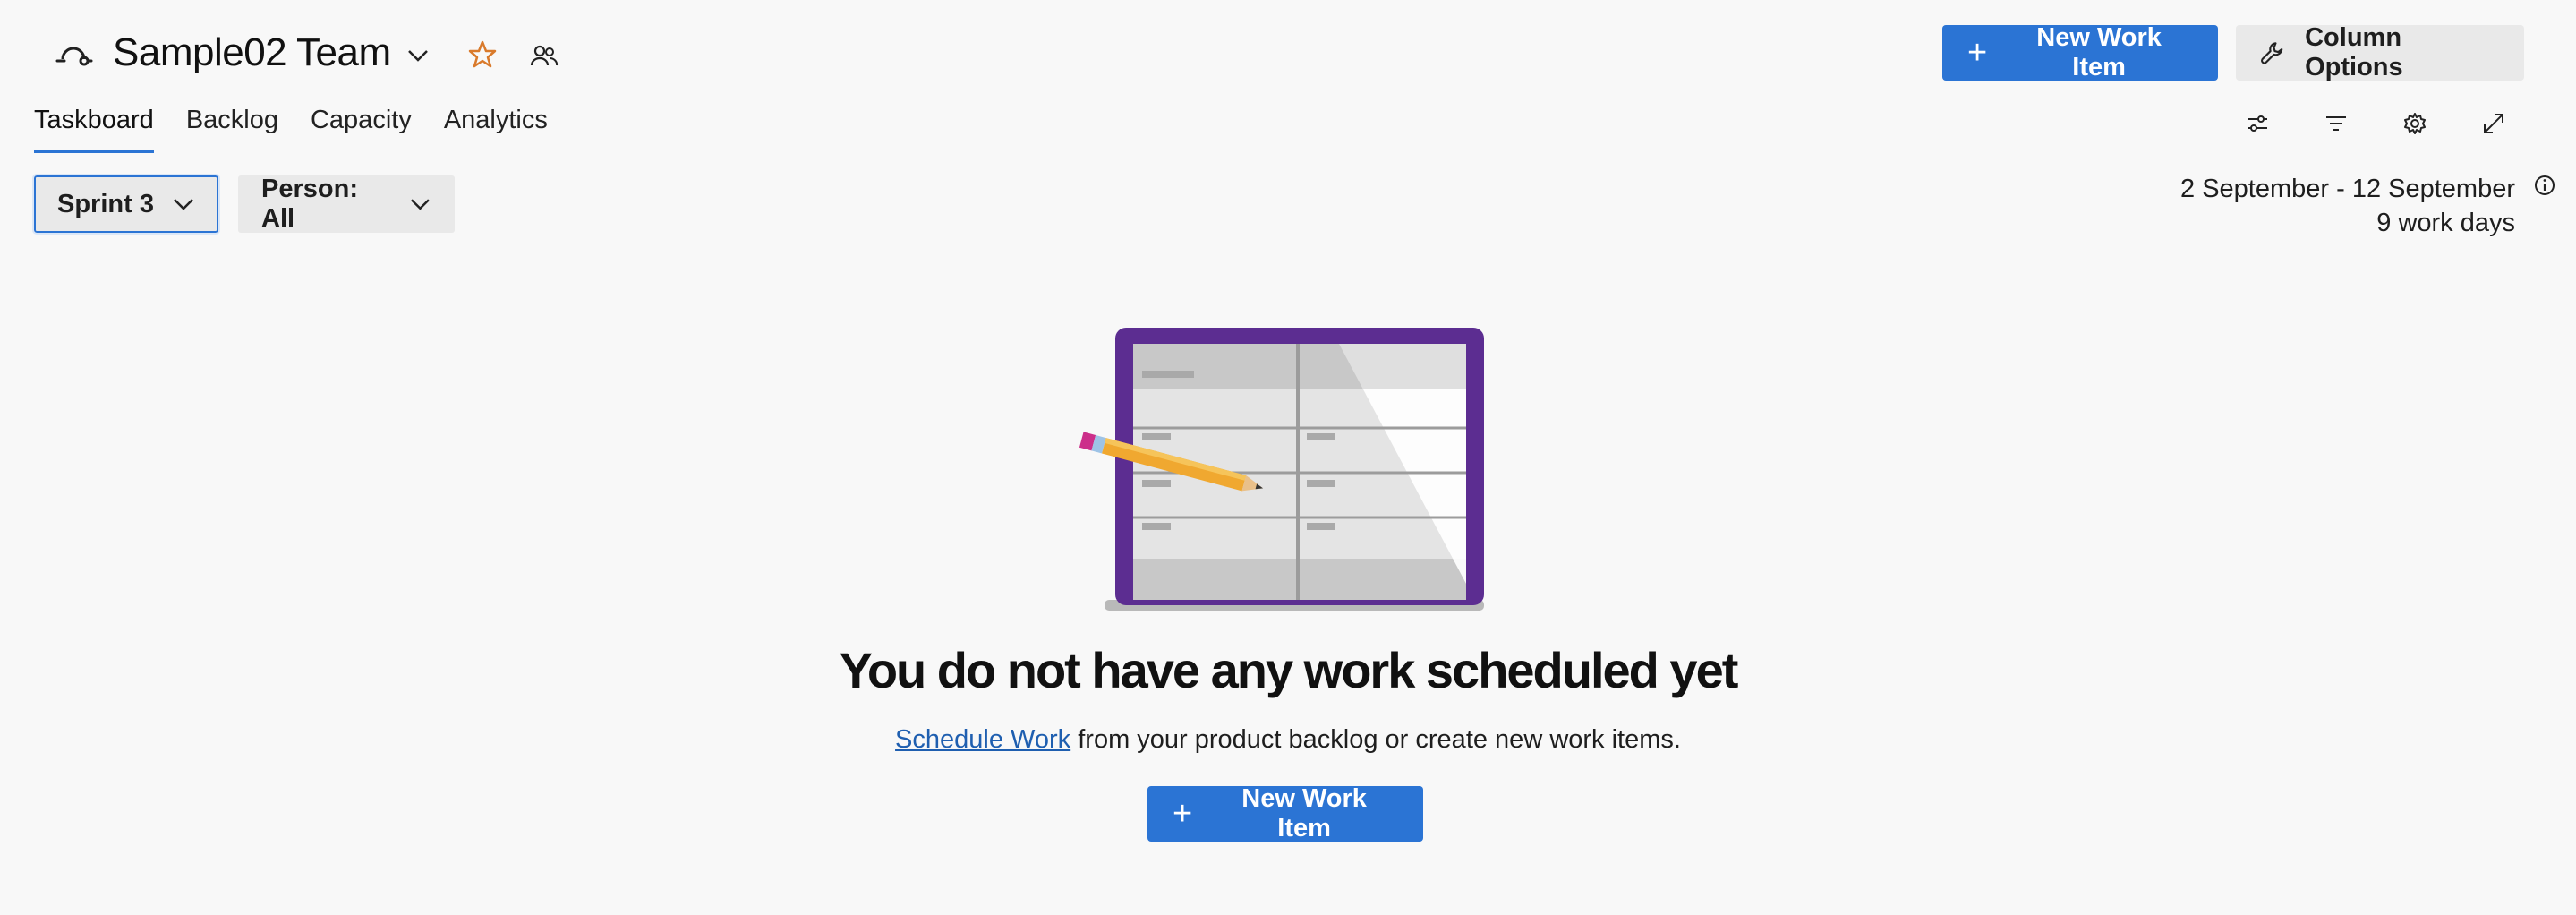  I want to click on person-filter-label: Person: All, so click(309, 204).